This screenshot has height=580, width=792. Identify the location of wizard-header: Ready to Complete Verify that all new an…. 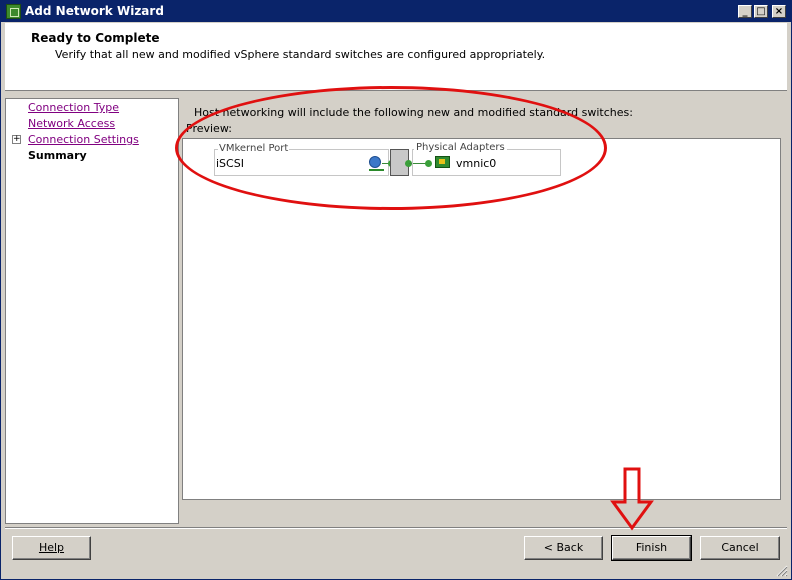
(396, 57).